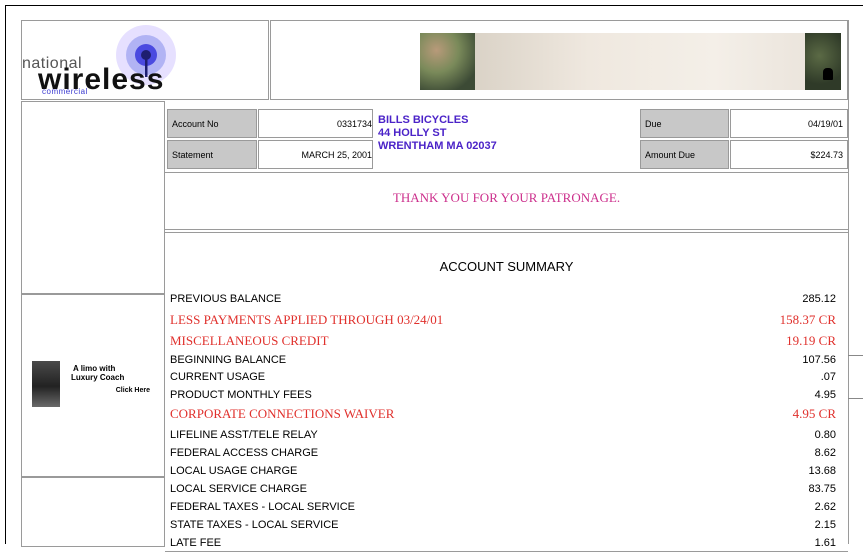 The width and height of the screenshot is (863, 554). What do you see at coordinates (65, 91) in the screenshot?
I see `logo-sub-text: commercial` at bounding box center [65, 91].